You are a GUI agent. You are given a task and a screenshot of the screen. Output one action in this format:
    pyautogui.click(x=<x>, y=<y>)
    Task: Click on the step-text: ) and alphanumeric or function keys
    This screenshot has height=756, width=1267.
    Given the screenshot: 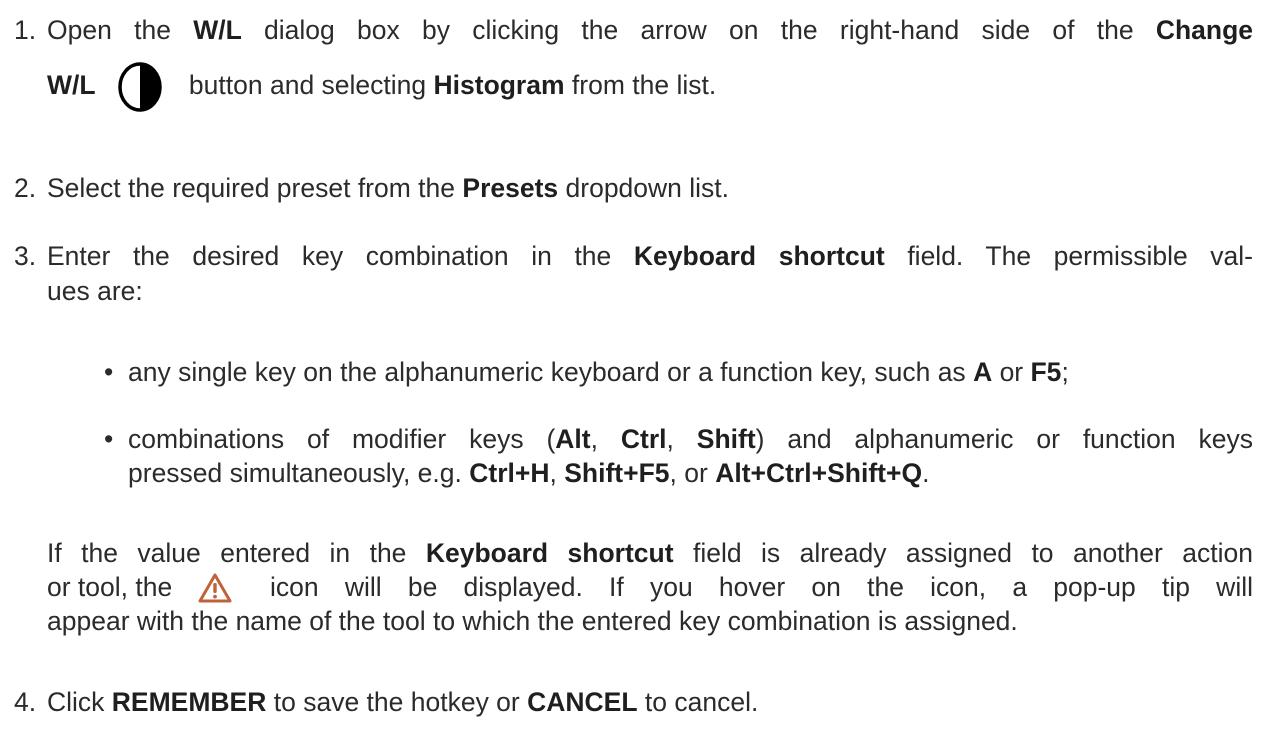 What is the action you would take?
    pyautogui.click(x=1004, y=439)
    